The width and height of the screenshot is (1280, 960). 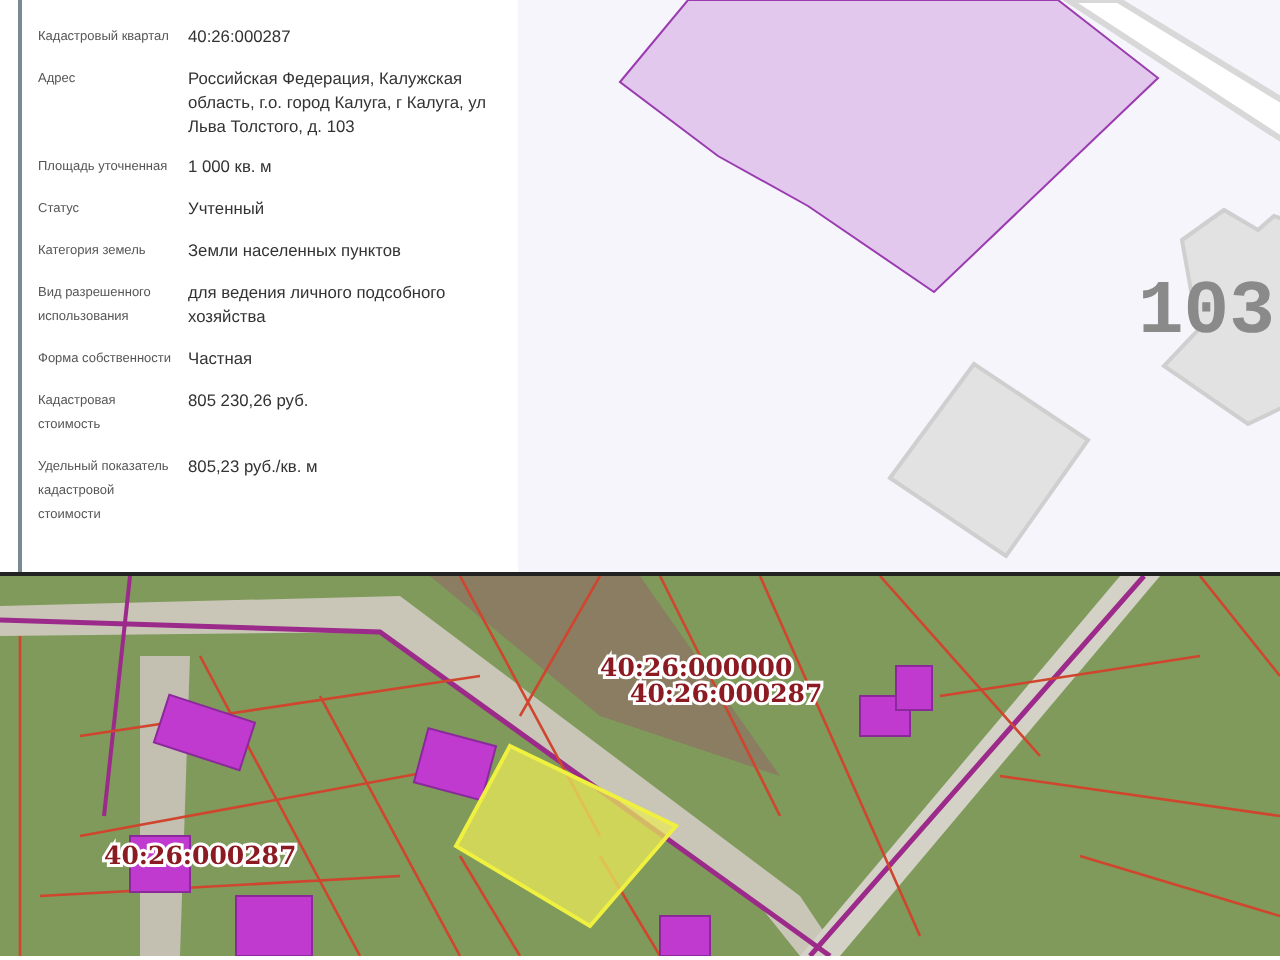 I want to click on field-value: Учтенный, so click(x=227, y=209).